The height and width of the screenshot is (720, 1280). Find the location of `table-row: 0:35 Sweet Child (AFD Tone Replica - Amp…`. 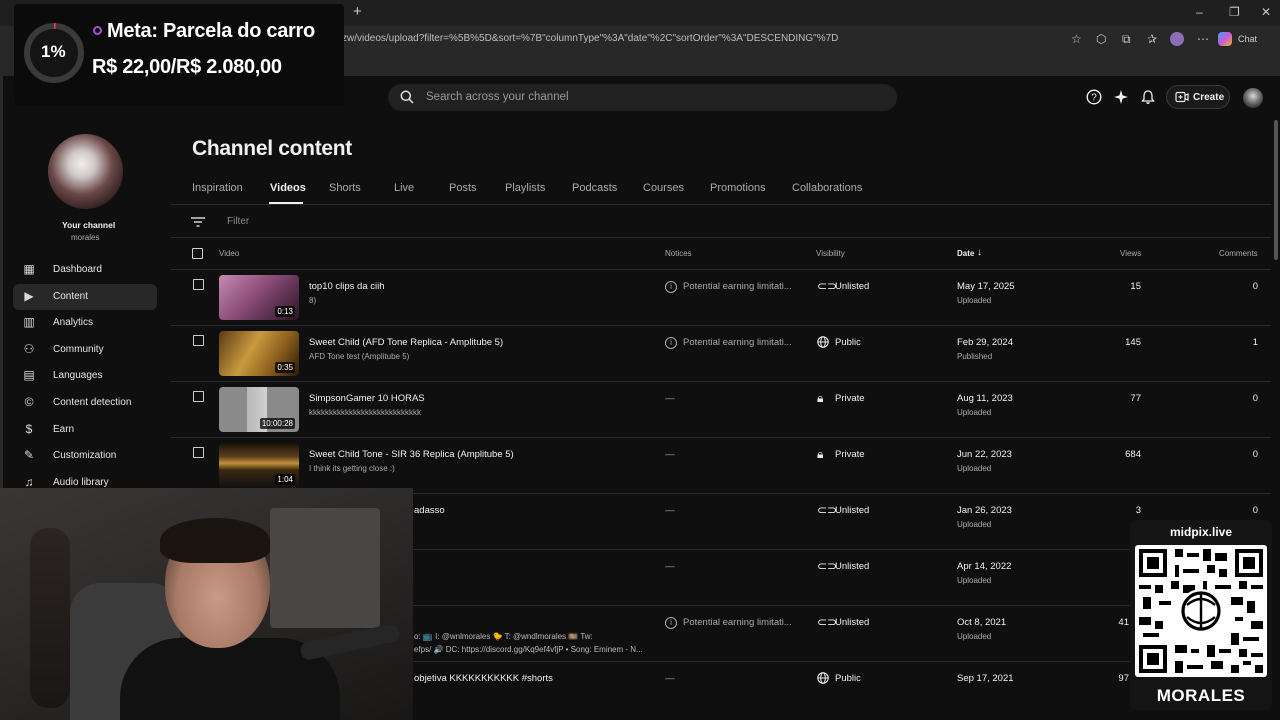

table-row: 0:35 Sweet Child (AFD Tone Replica - Amp… is located at coordinates (721, 353).